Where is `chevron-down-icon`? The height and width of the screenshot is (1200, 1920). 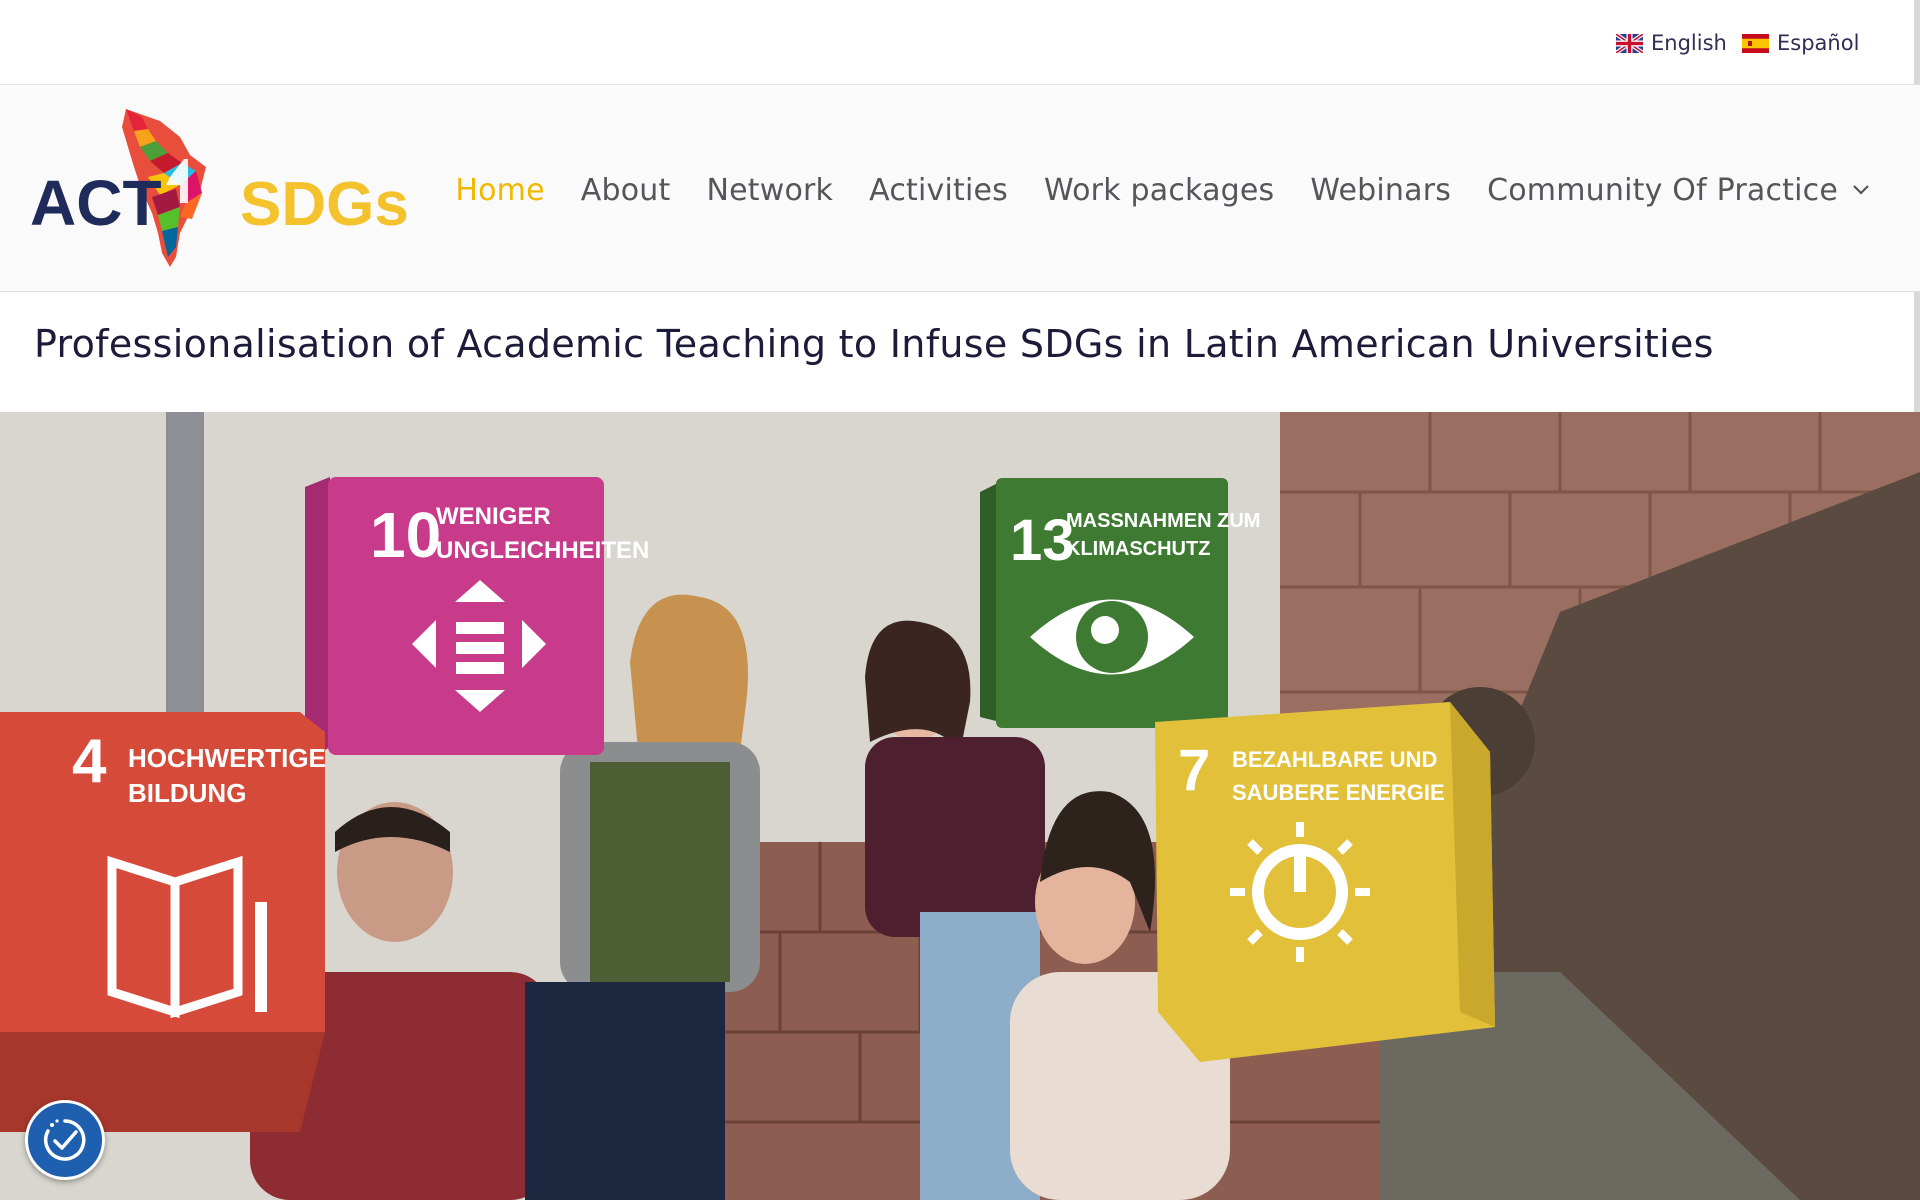
chevron-down-icon is located at coordinates (1861, 190).